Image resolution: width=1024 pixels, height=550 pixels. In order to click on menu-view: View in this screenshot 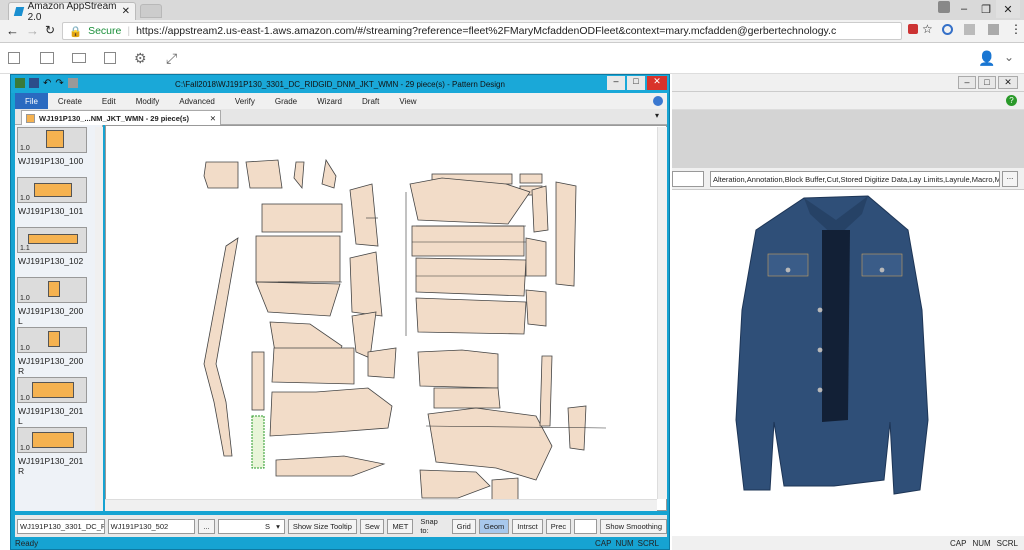, I will do `click(407, 101)`.